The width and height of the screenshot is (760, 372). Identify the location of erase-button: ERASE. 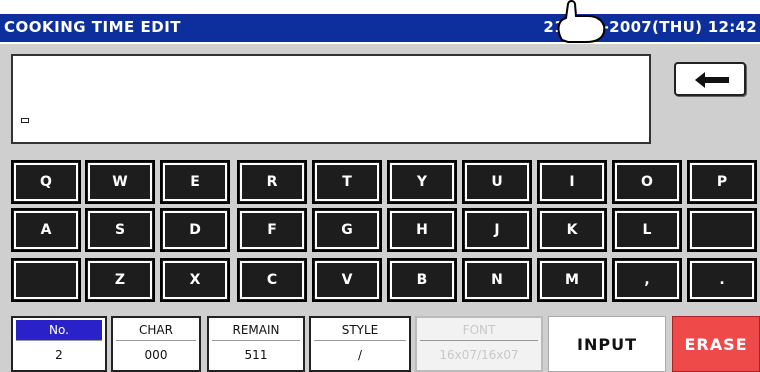
(716, 344).